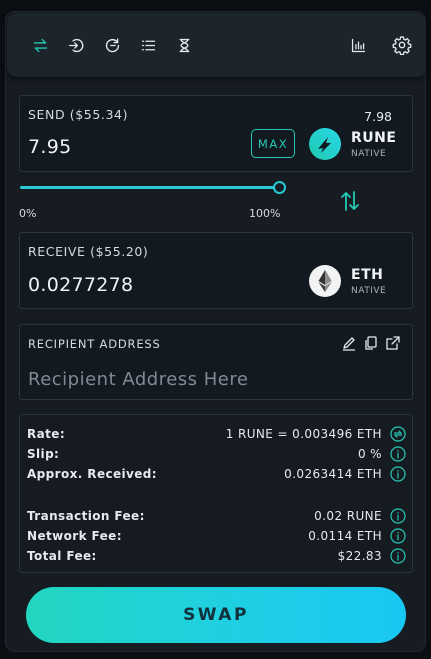 This screenshot has height=659, width=431. Describe the element at coordinates (216, 536) in the screenshot. I see `network-fee-row: Network Fee: 0.0114 ETH` at that location.